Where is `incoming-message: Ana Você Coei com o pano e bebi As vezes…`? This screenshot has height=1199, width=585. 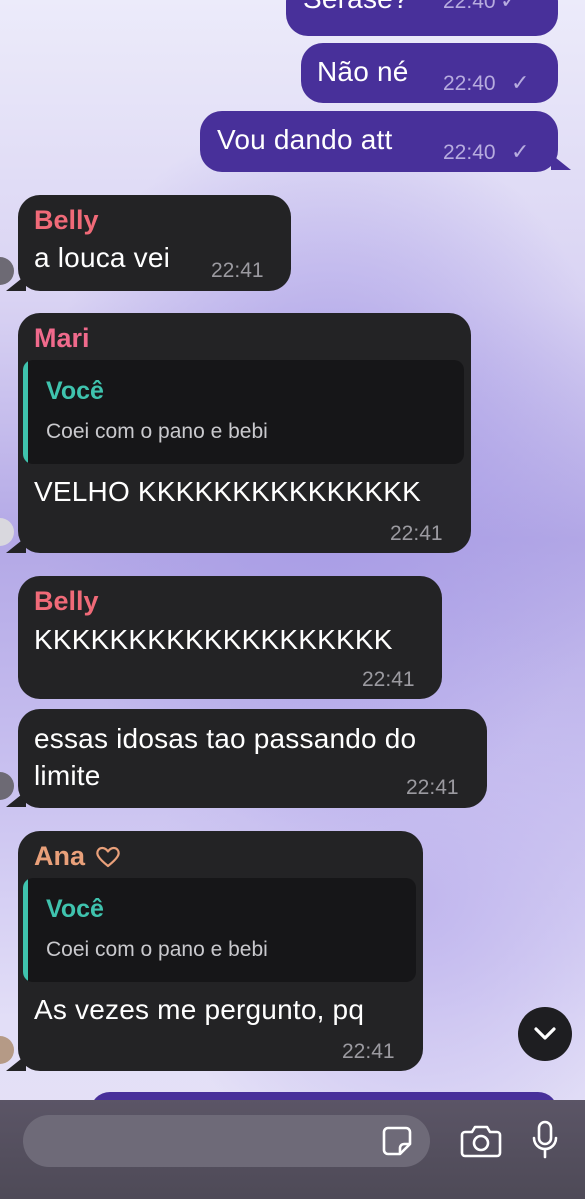
incoming-message: Ana Você Coei com o pano e bebi As vezes… is located at coordinates (220, 951).